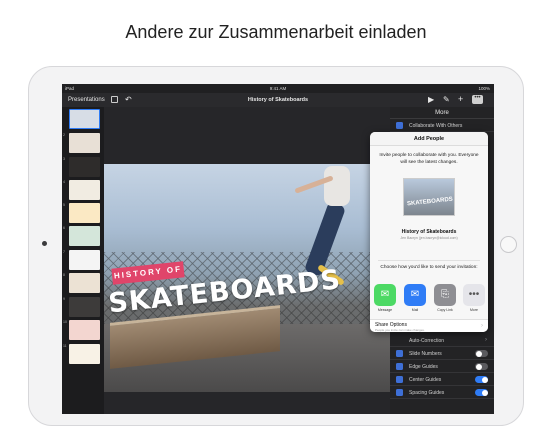  What do you see at coordinates (64, 205) in the screenshot?
I see `slide-number: 5` at bounding box center [64, 205].